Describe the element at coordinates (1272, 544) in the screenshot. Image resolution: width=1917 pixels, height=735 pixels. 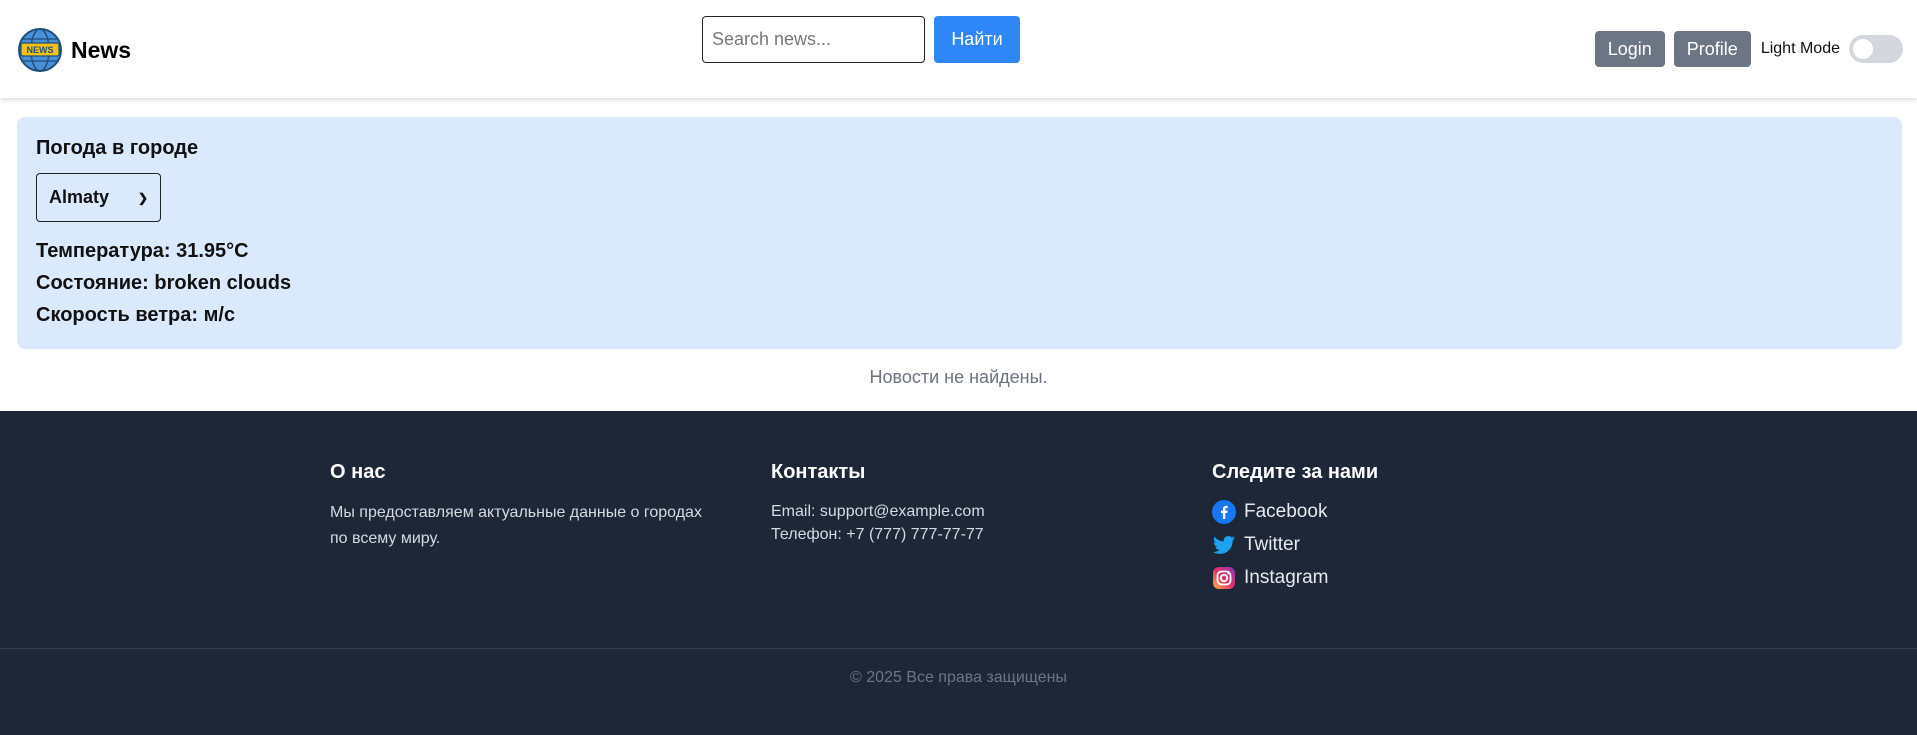
I see `social-label: Twitter` at that location.